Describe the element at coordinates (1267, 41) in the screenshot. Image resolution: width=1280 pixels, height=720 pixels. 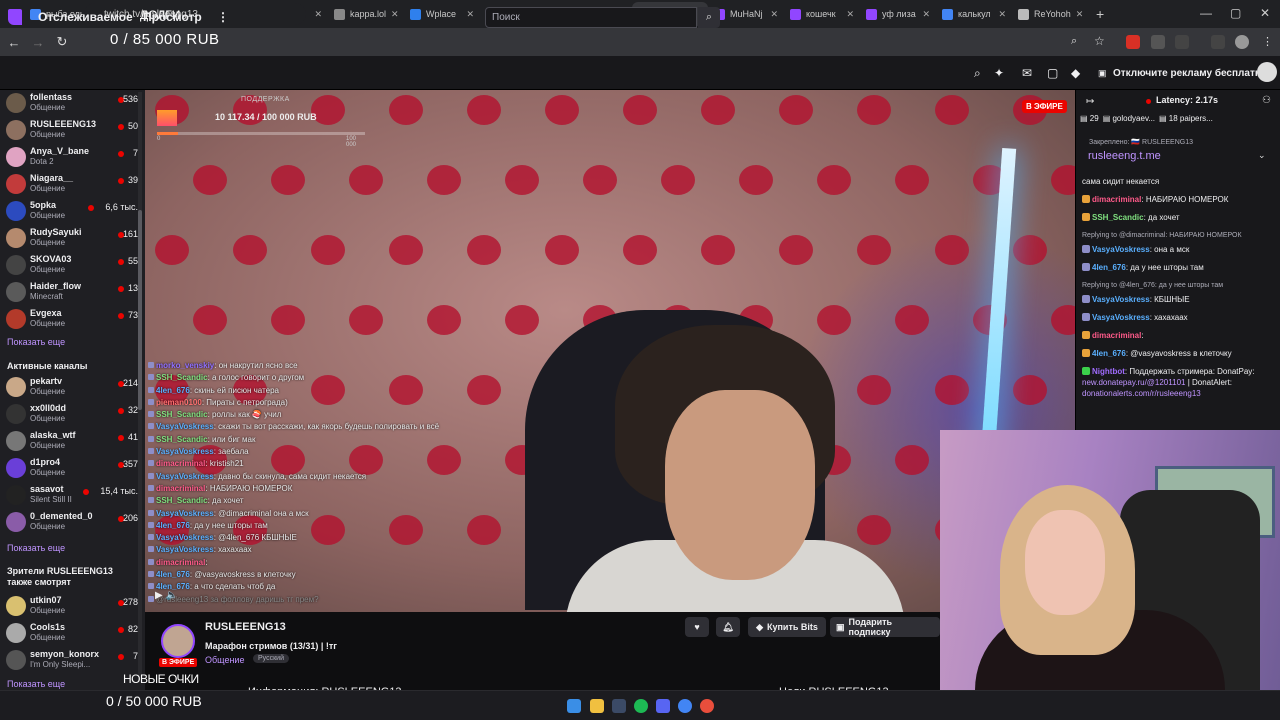
I see `browser-menu-icon: ⋮` at that location.